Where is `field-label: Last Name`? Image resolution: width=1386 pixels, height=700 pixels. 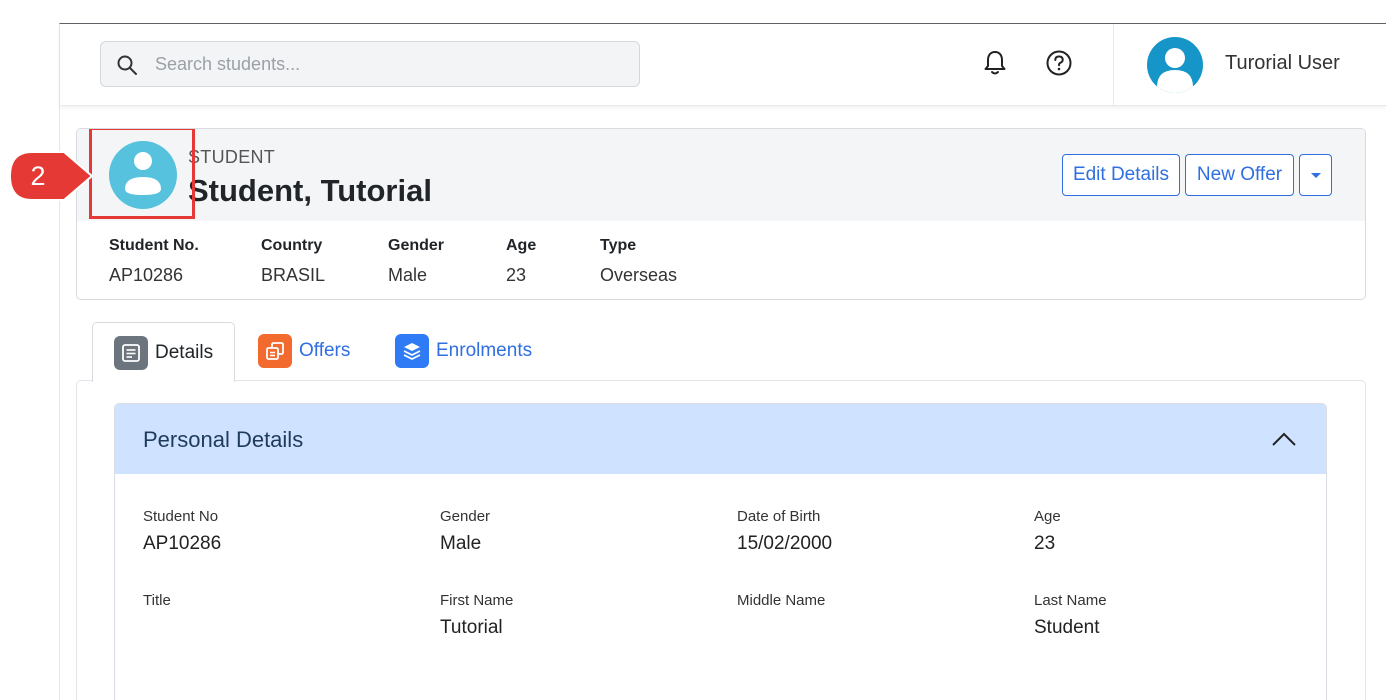
field-label: Last Name is located at coordinates (1070, 600).